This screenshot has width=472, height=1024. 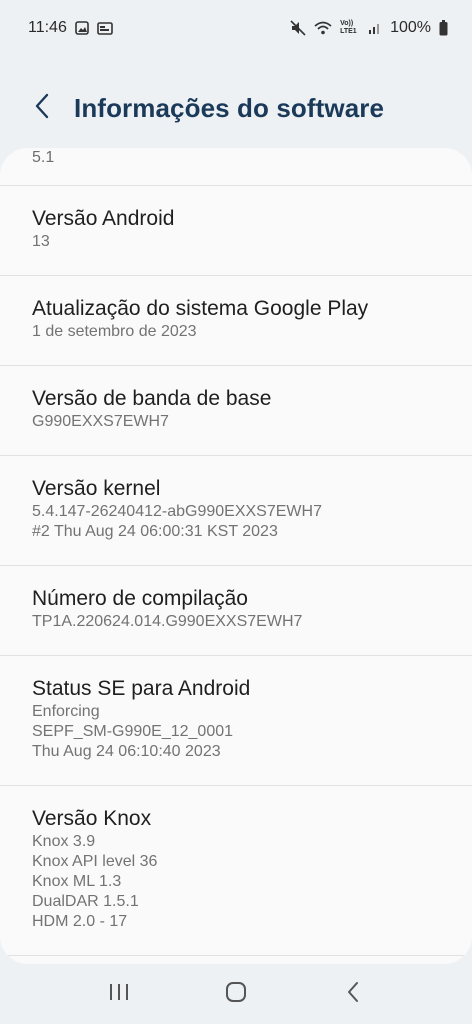 I want to click on chevron-left-icon, so click(x=42, y=108).